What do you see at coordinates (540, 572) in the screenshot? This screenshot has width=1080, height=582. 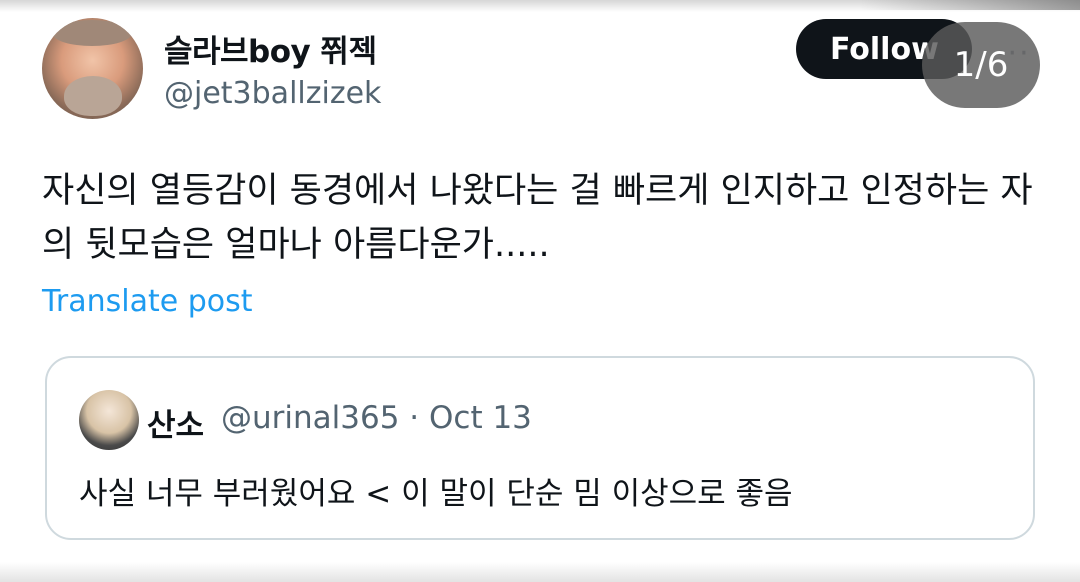 I see `bottom-edge-shadow` at bounding box center [540, 572].